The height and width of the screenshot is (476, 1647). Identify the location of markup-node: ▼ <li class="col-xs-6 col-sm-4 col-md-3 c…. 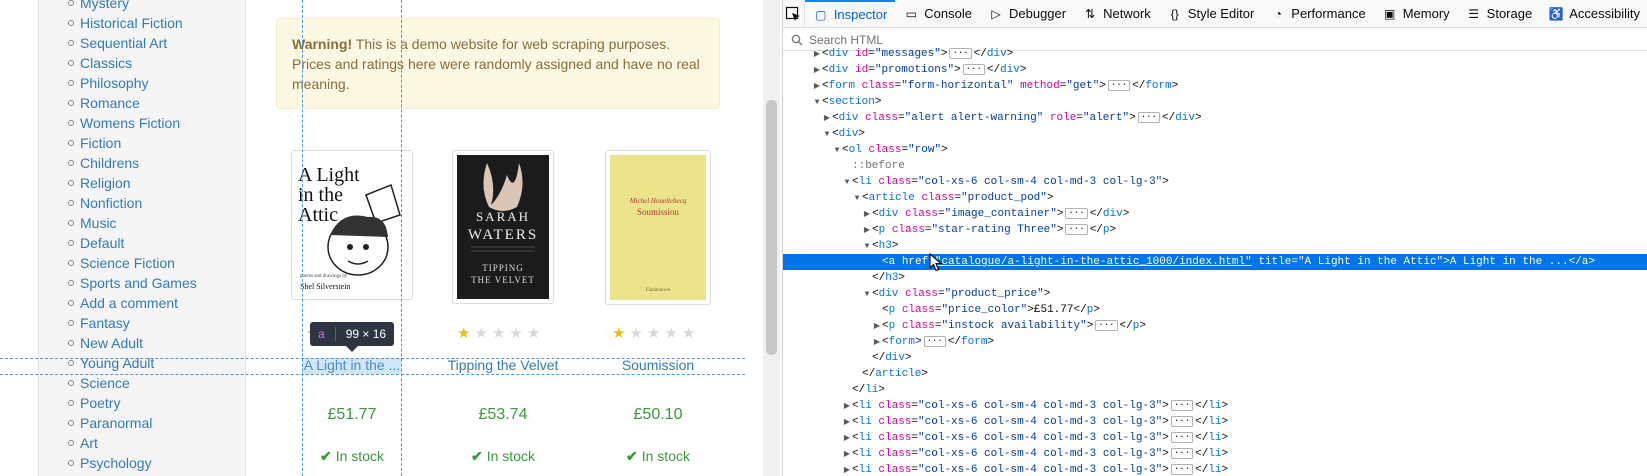
(1215, 182).